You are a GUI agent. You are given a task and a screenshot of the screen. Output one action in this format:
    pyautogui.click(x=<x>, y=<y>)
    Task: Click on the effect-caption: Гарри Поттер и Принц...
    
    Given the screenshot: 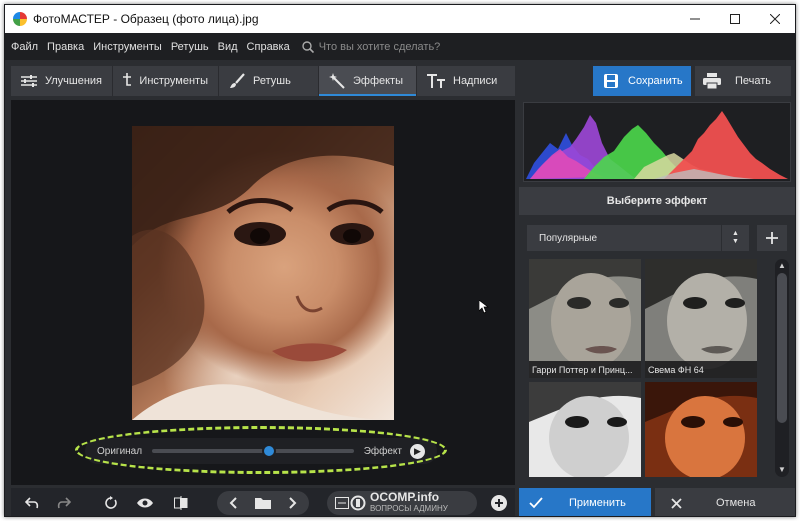 What is the action you would take?
    pyautogui.click(x=585, y=369)
    